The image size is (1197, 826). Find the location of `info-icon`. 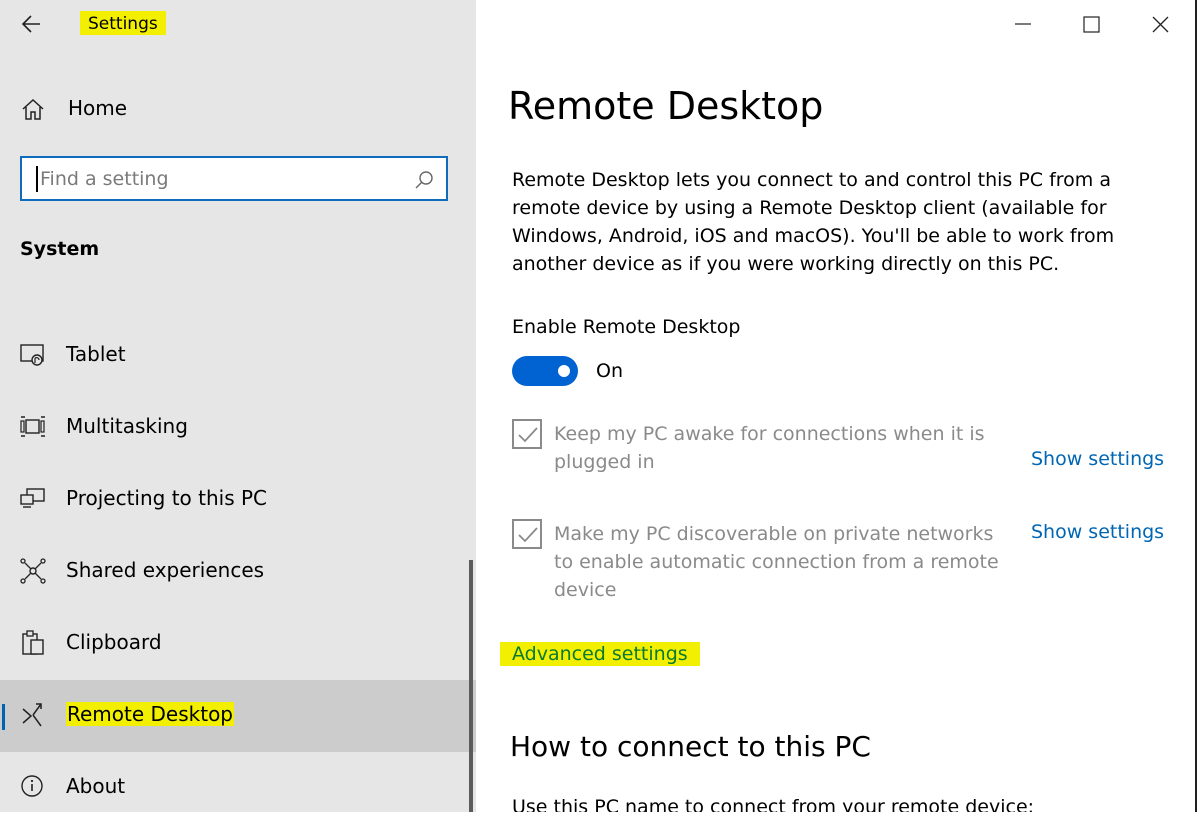

info-icon is located at coordinates (33, 787).